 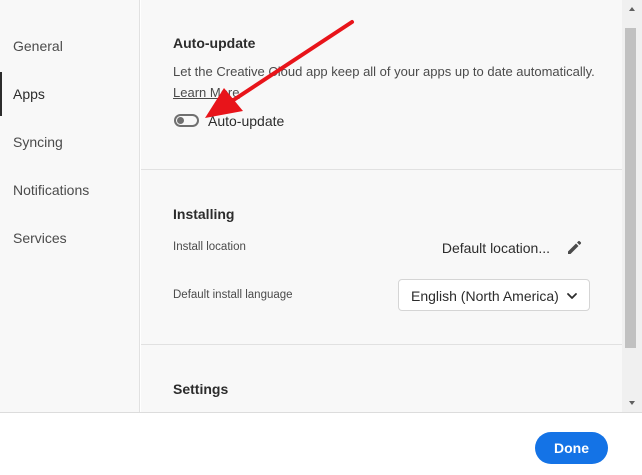 I want to click on sidebar-item-general: General, so click(x=69, y=46).